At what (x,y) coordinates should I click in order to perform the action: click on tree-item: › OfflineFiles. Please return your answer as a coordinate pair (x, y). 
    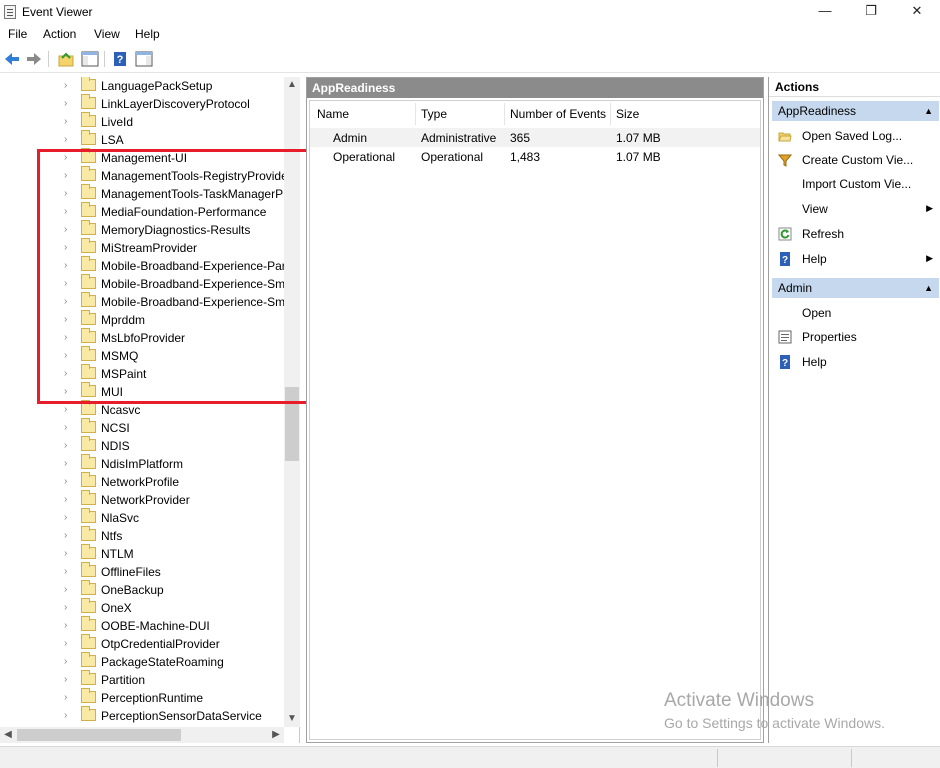
    Looking at the image, I should click on (142, 571).